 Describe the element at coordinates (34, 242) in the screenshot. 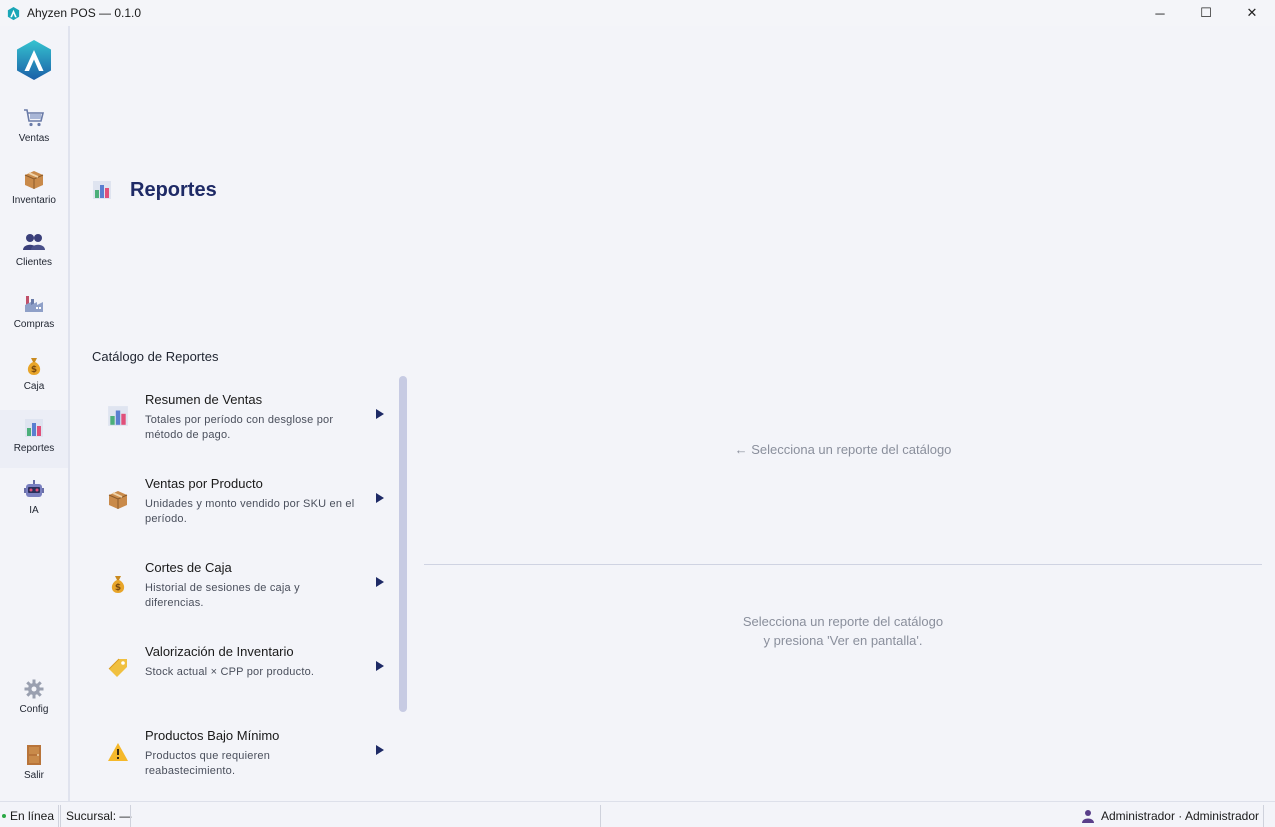

I see `users-icon` at that location.